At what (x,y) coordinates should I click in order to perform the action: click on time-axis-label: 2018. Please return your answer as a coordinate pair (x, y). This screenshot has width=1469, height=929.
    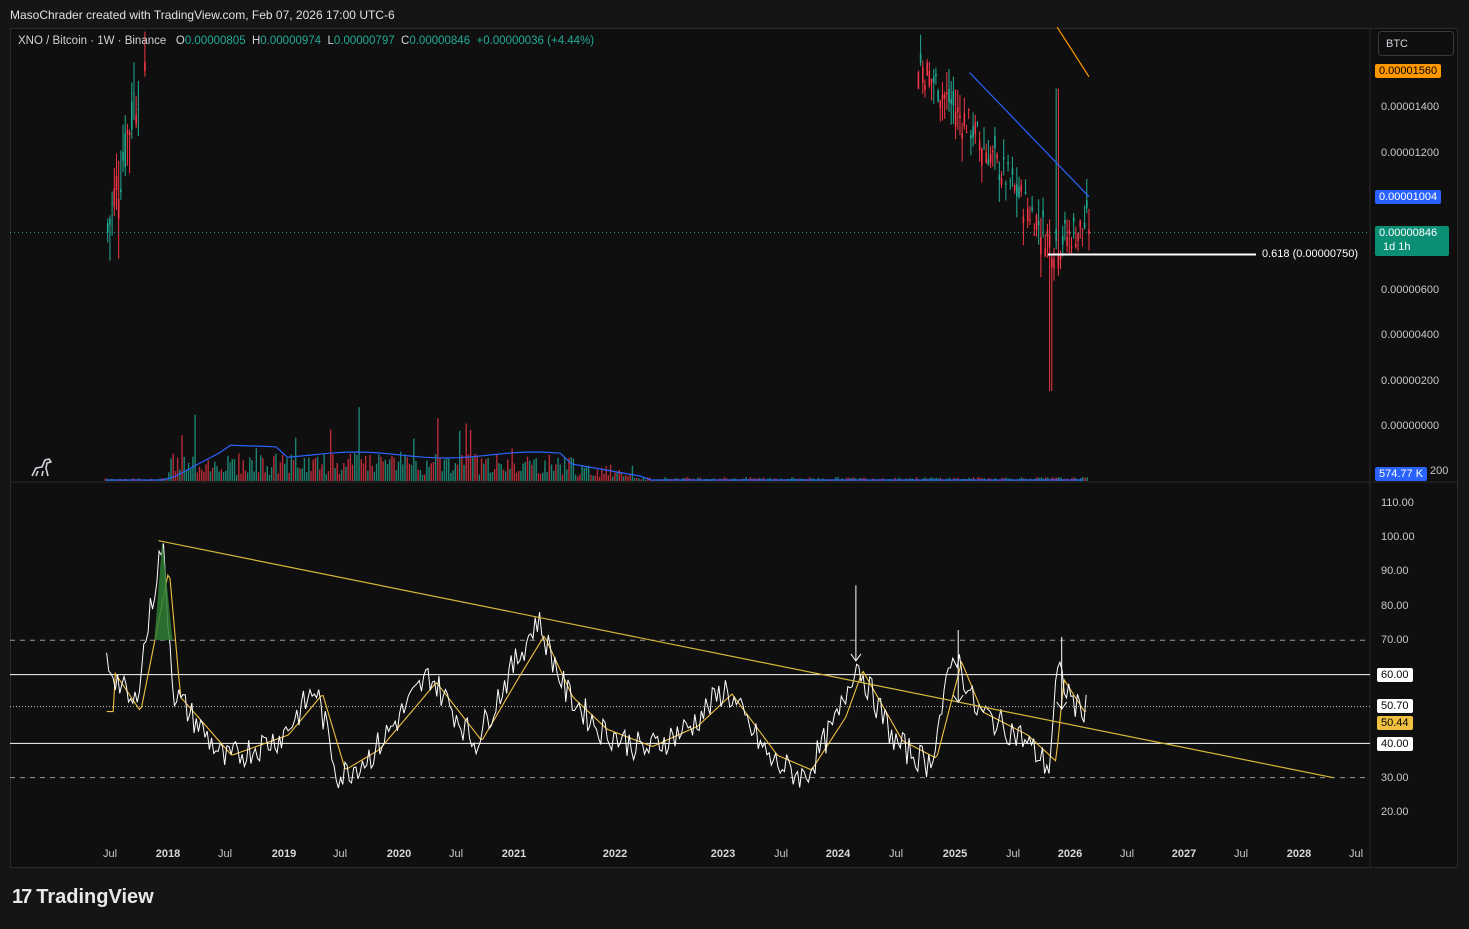
    Looking at the image, I should click on (168, 854).